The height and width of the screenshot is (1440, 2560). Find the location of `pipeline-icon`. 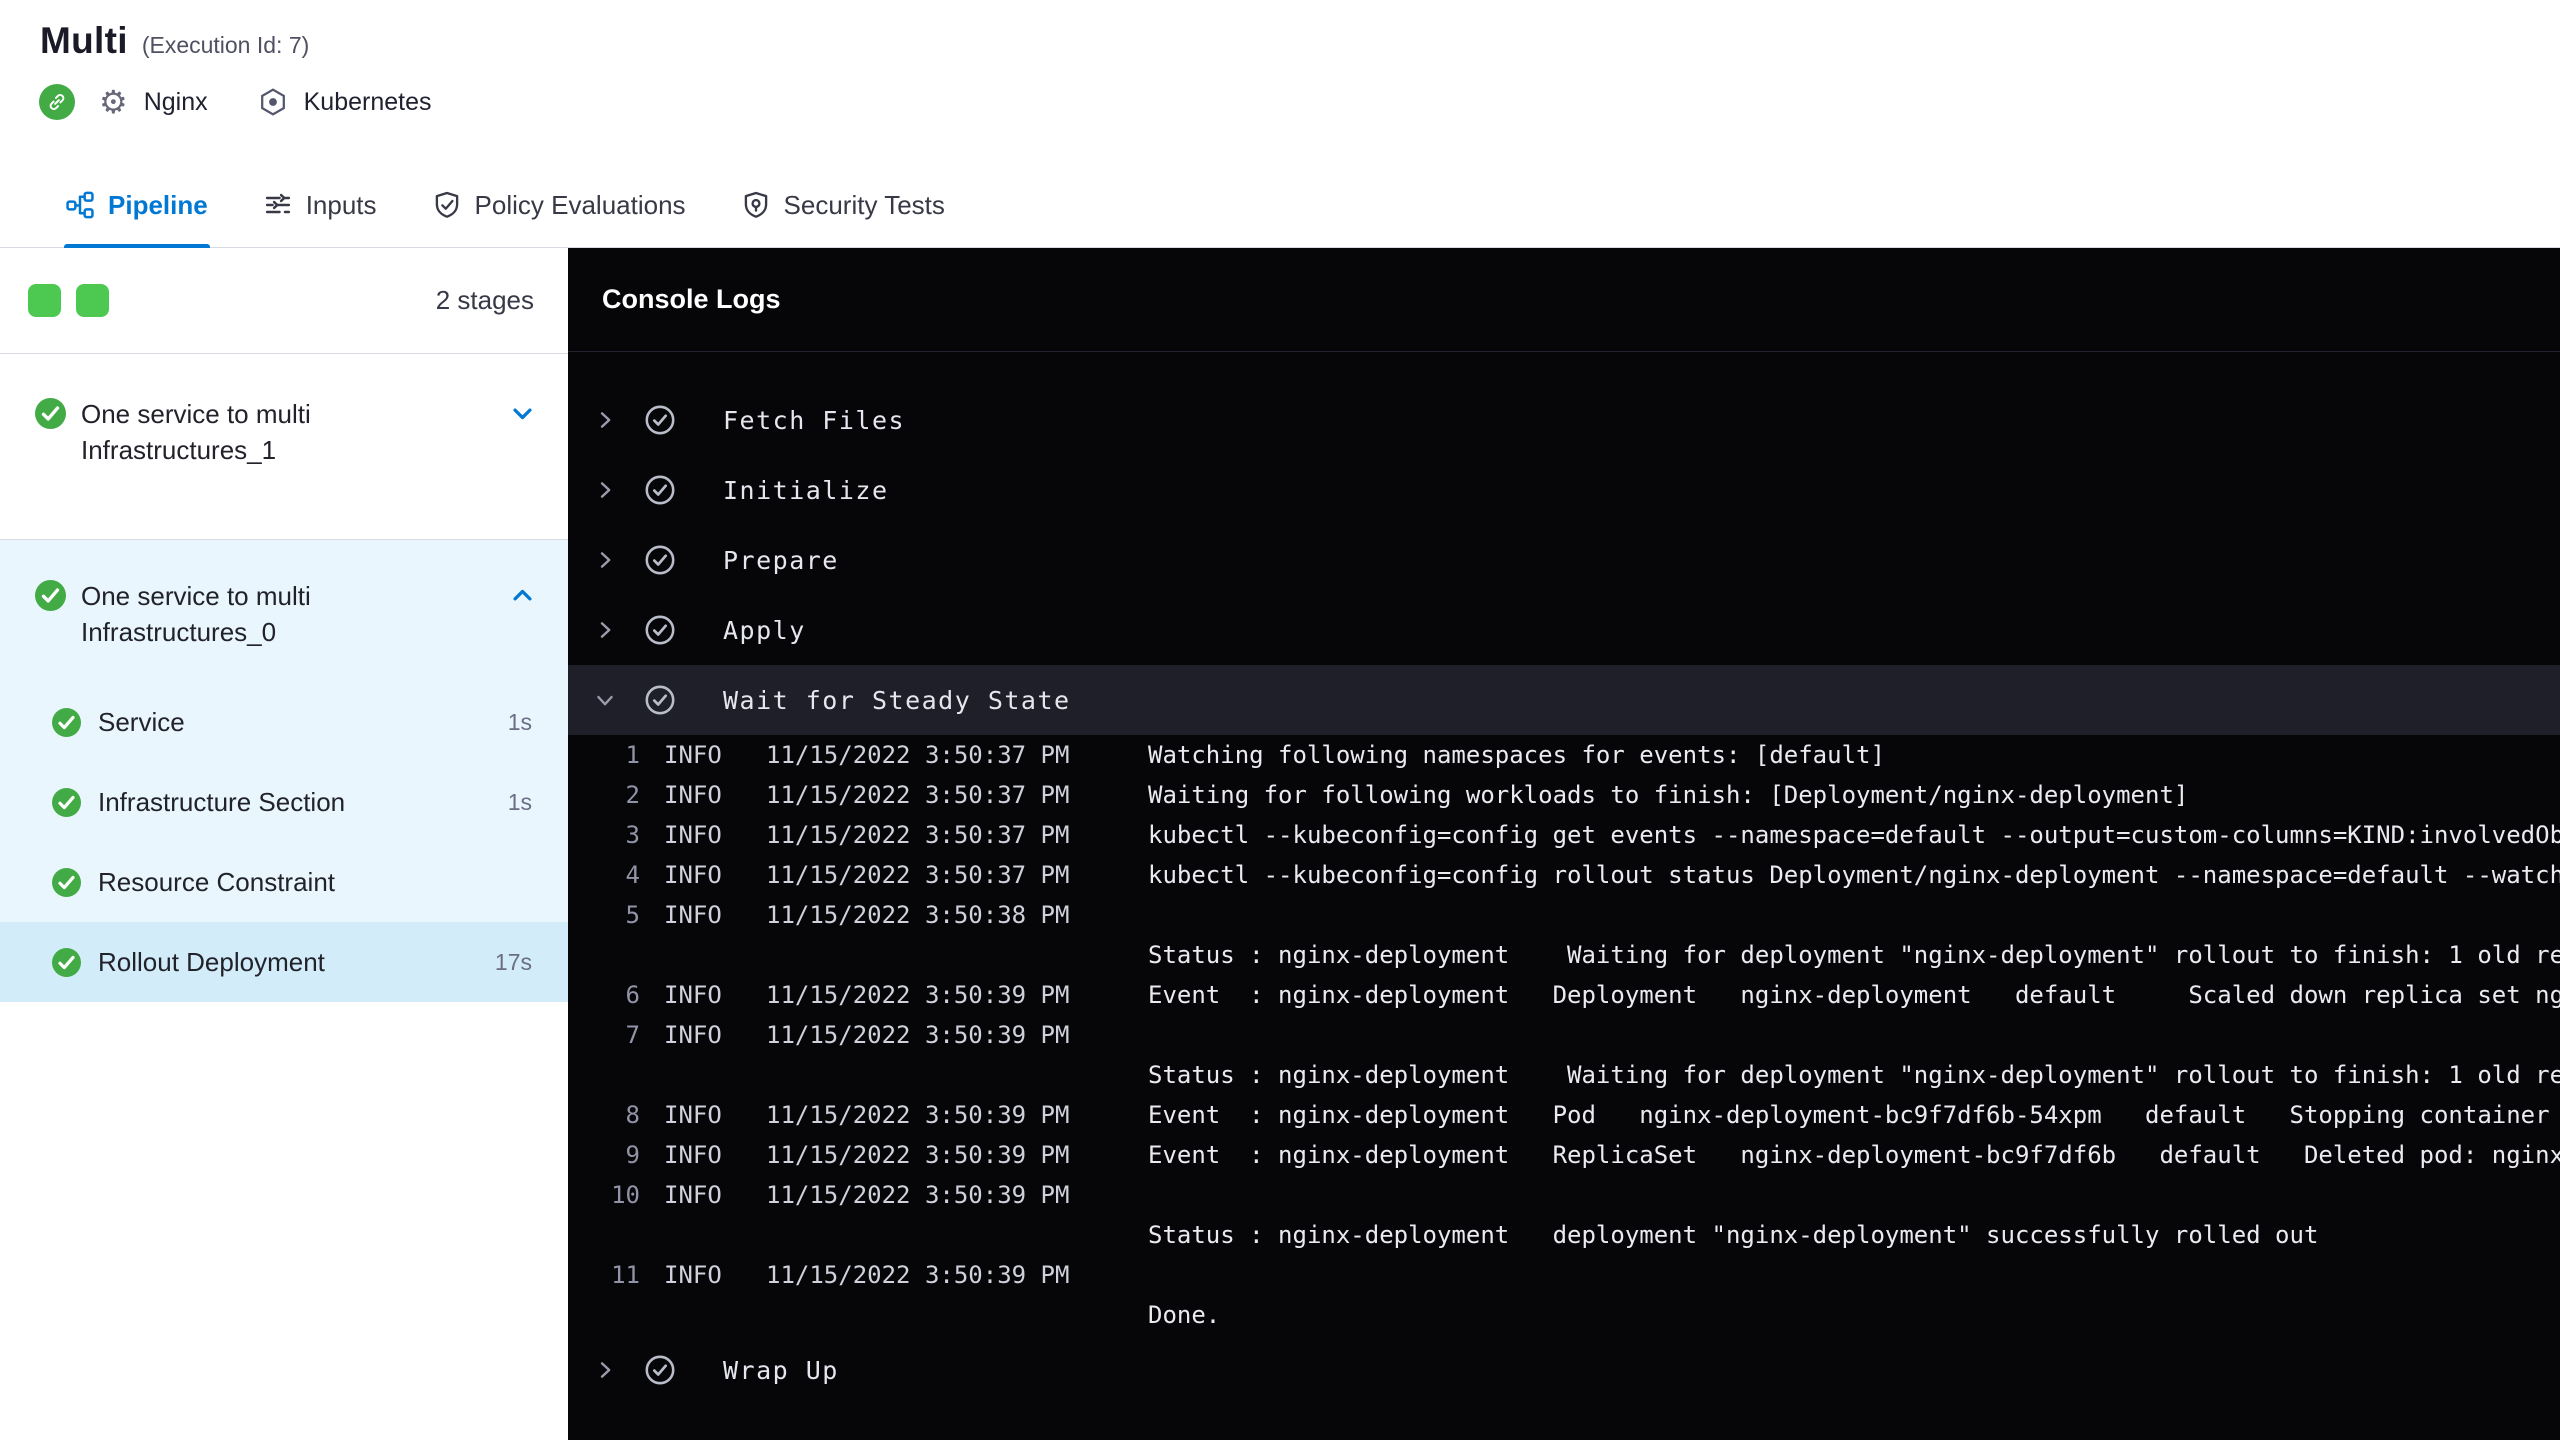

pipeline-icon is located at coordinates (80, 205).